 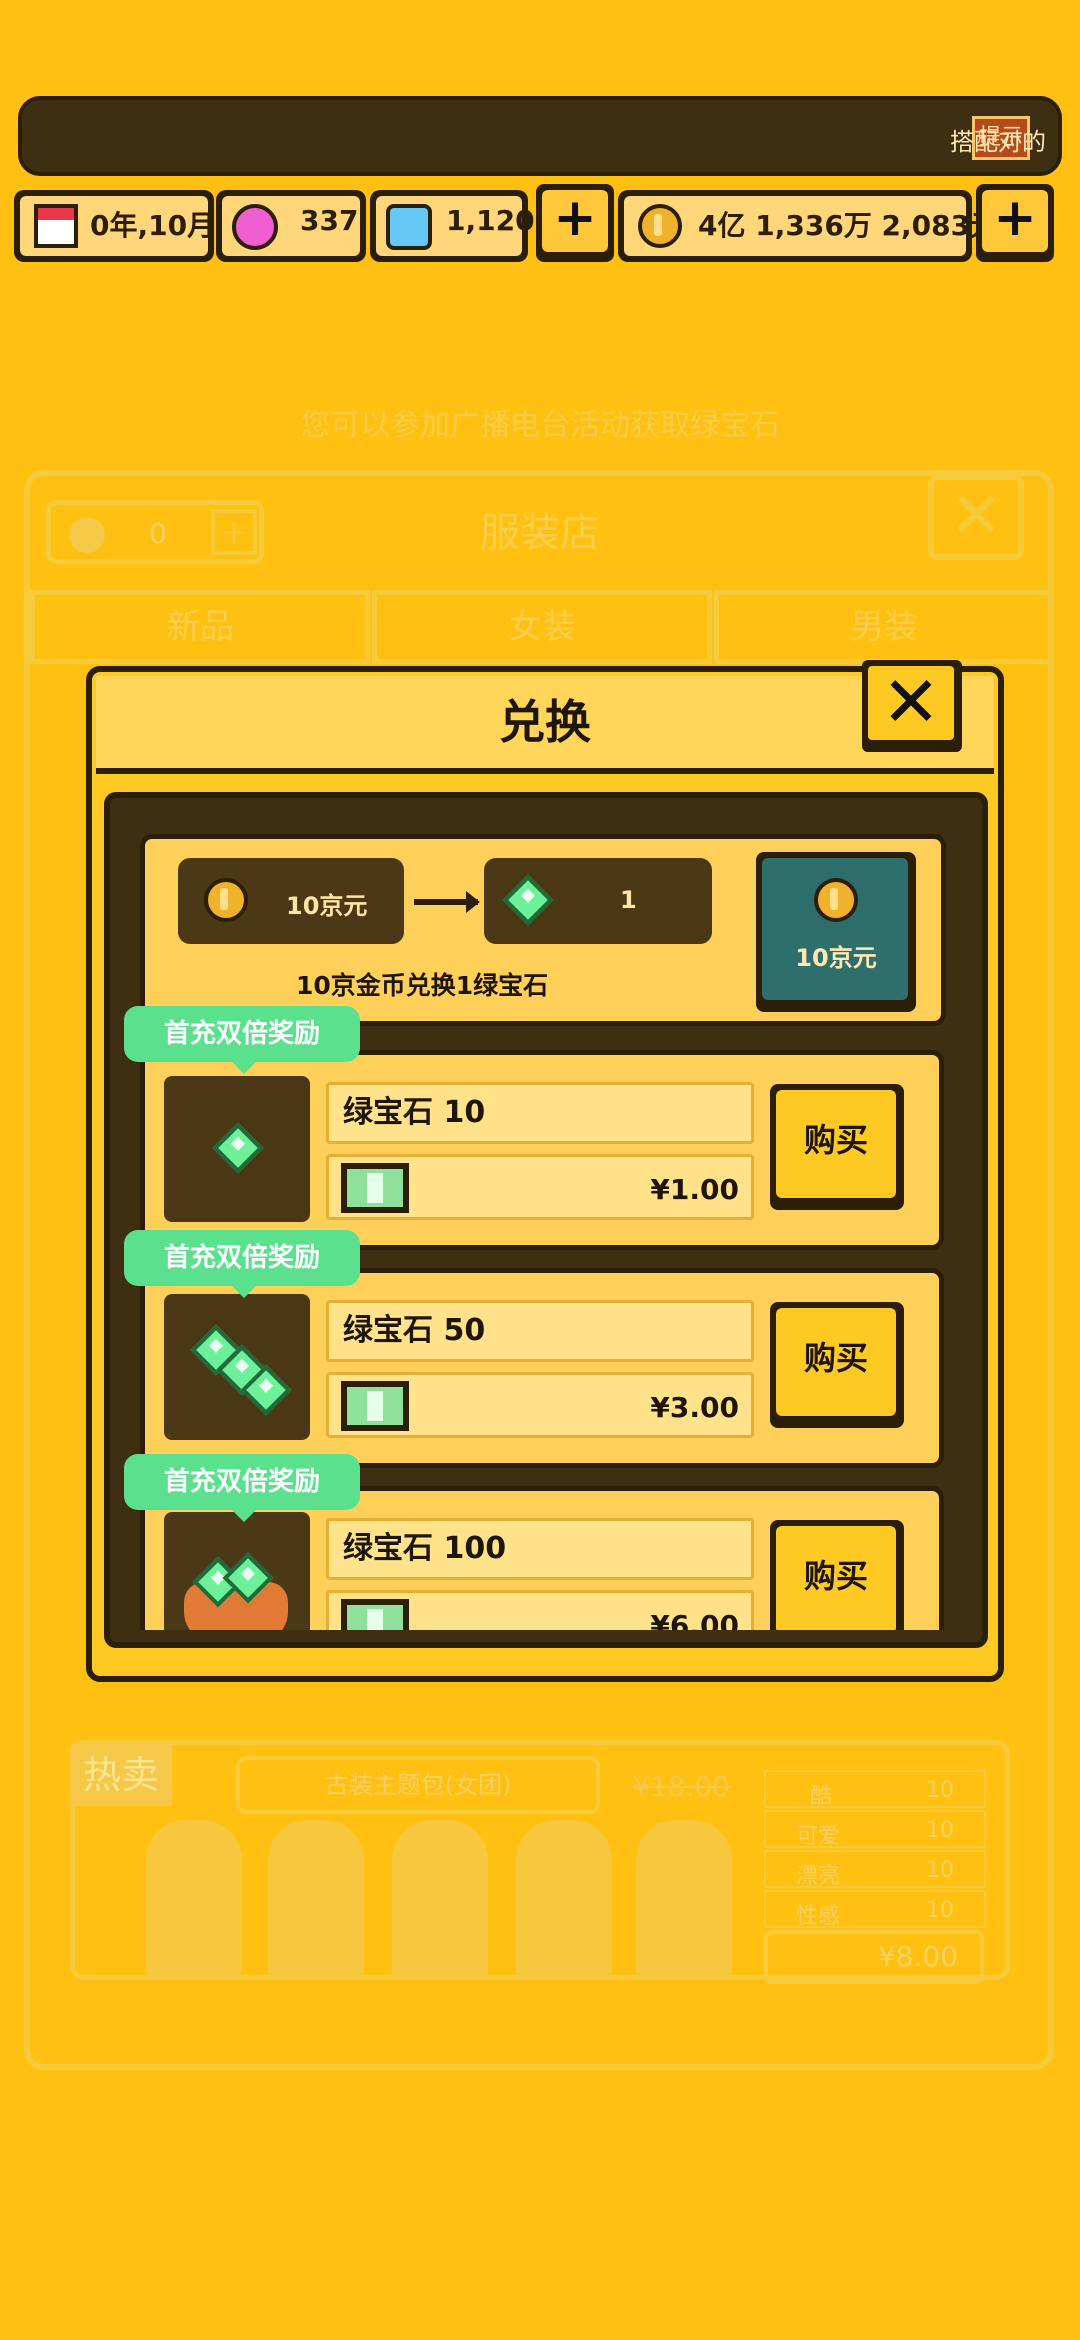 I want to click on pink-gem-icon, so click(x=255, y=227).